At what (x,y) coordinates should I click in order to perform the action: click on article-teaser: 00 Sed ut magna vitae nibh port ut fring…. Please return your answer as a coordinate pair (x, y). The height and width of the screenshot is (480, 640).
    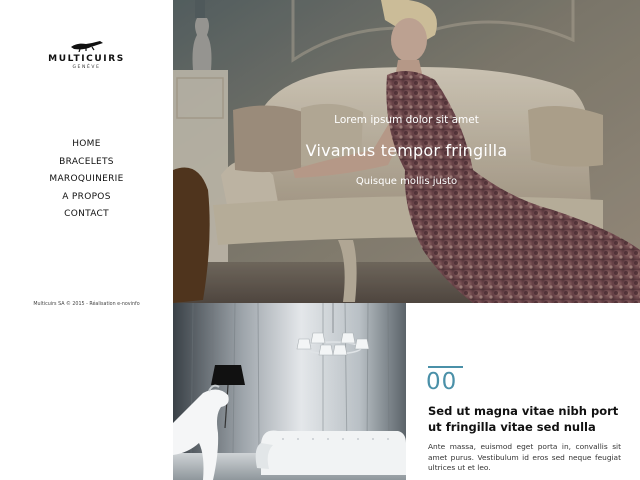
    Looking at the image, I should click on (523, 391).